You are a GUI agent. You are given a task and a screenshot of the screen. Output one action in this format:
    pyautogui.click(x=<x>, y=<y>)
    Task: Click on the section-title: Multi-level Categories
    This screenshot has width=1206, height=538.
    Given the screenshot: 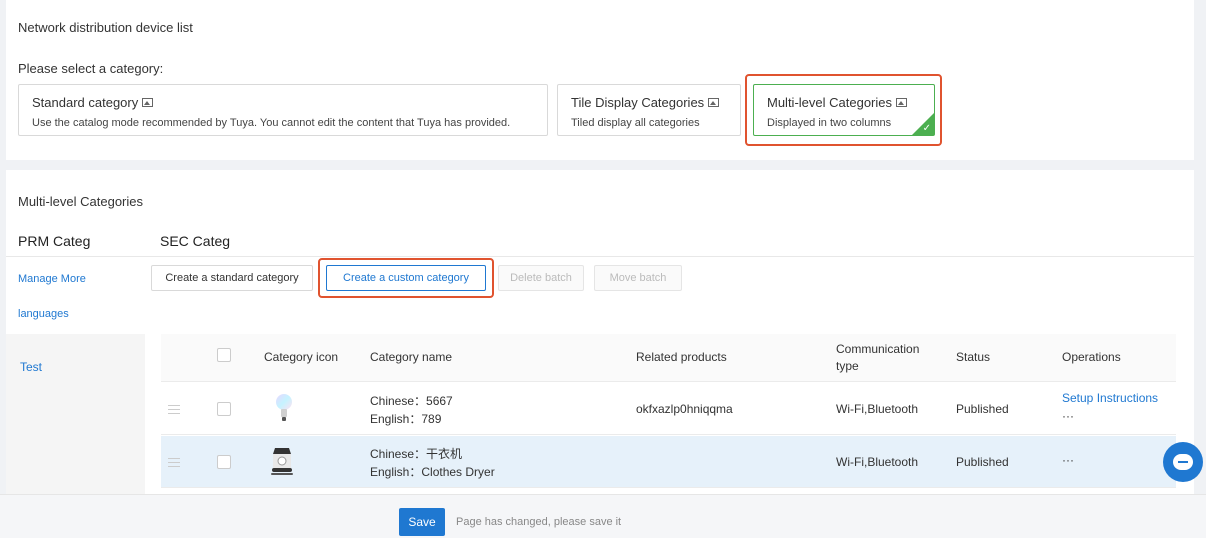 What is the action you would take?
    pyautogui.click(x=80, y=201)
    